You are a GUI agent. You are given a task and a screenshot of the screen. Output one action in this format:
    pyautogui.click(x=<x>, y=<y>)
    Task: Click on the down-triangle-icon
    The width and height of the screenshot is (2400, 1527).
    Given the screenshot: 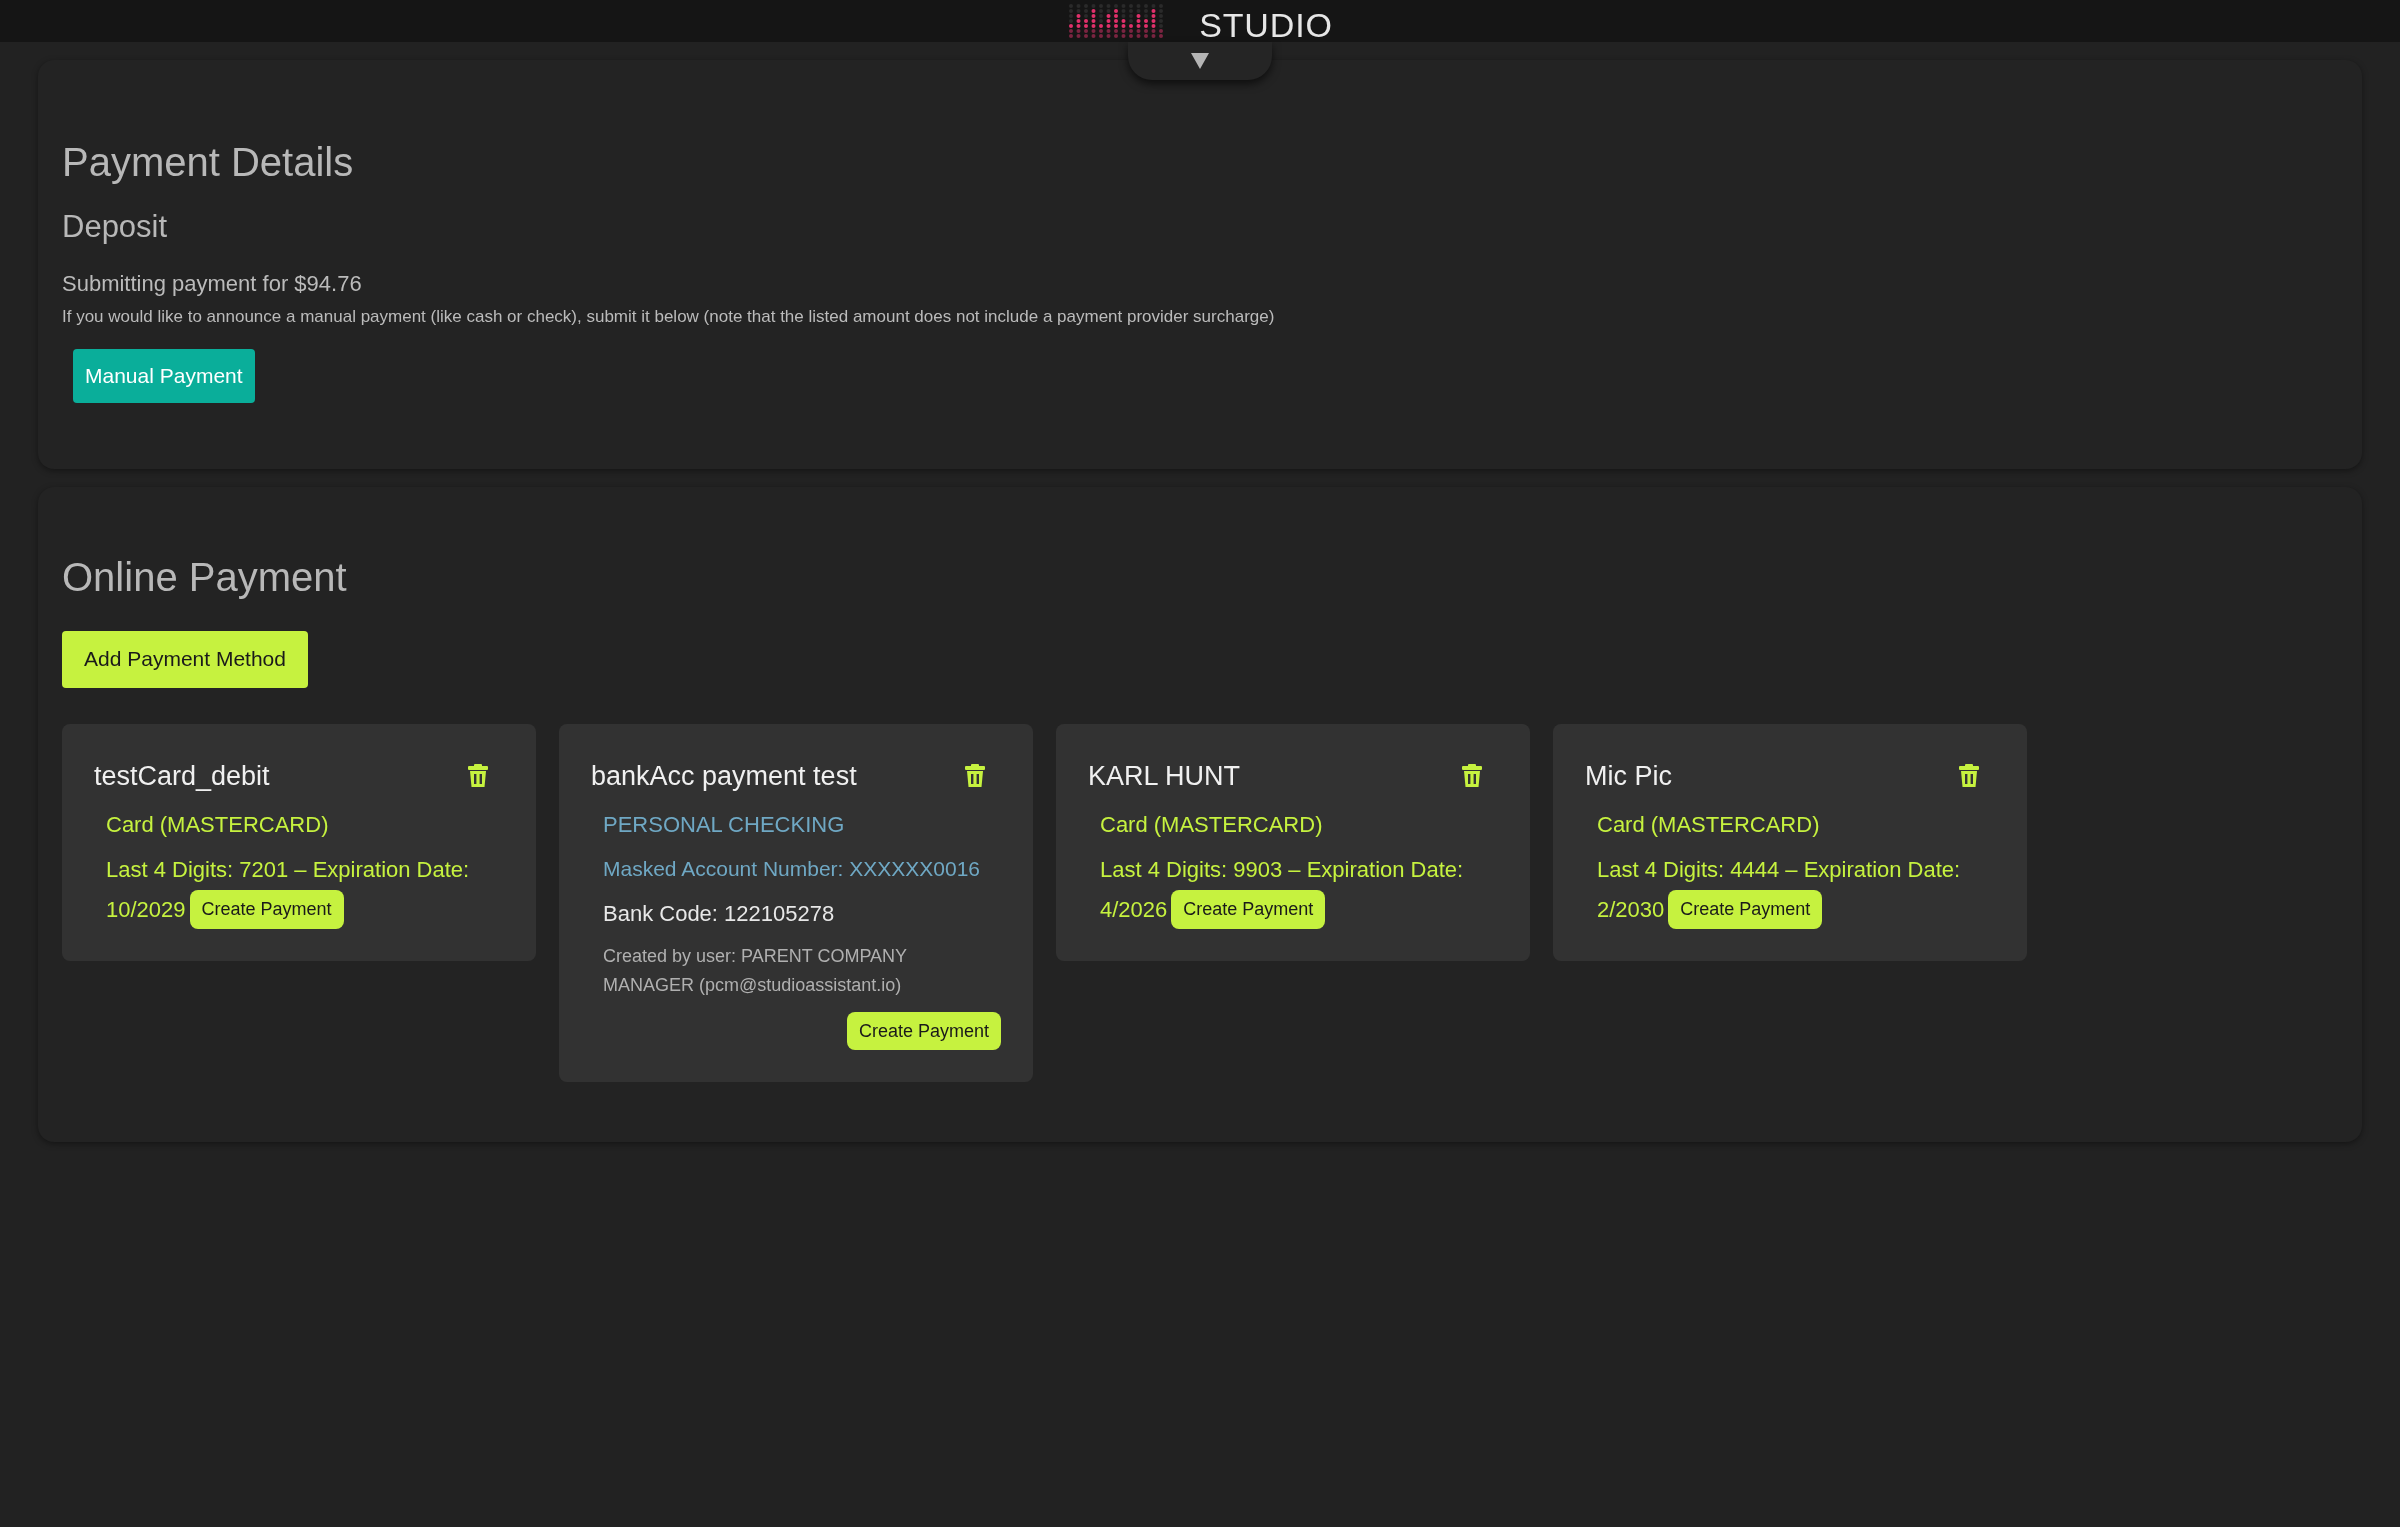 What is the action you would take?
    pyautogui.click(x=1200, y=61)
    